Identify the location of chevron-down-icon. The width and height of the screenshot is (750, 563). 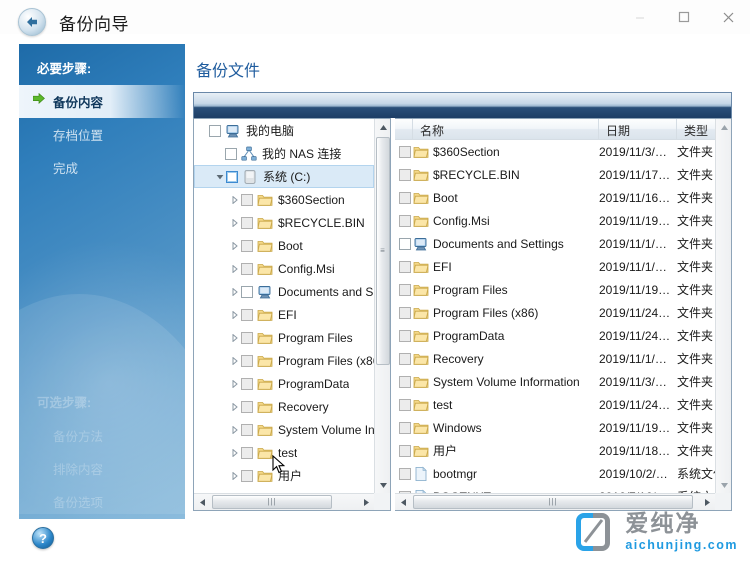
(219, 176).